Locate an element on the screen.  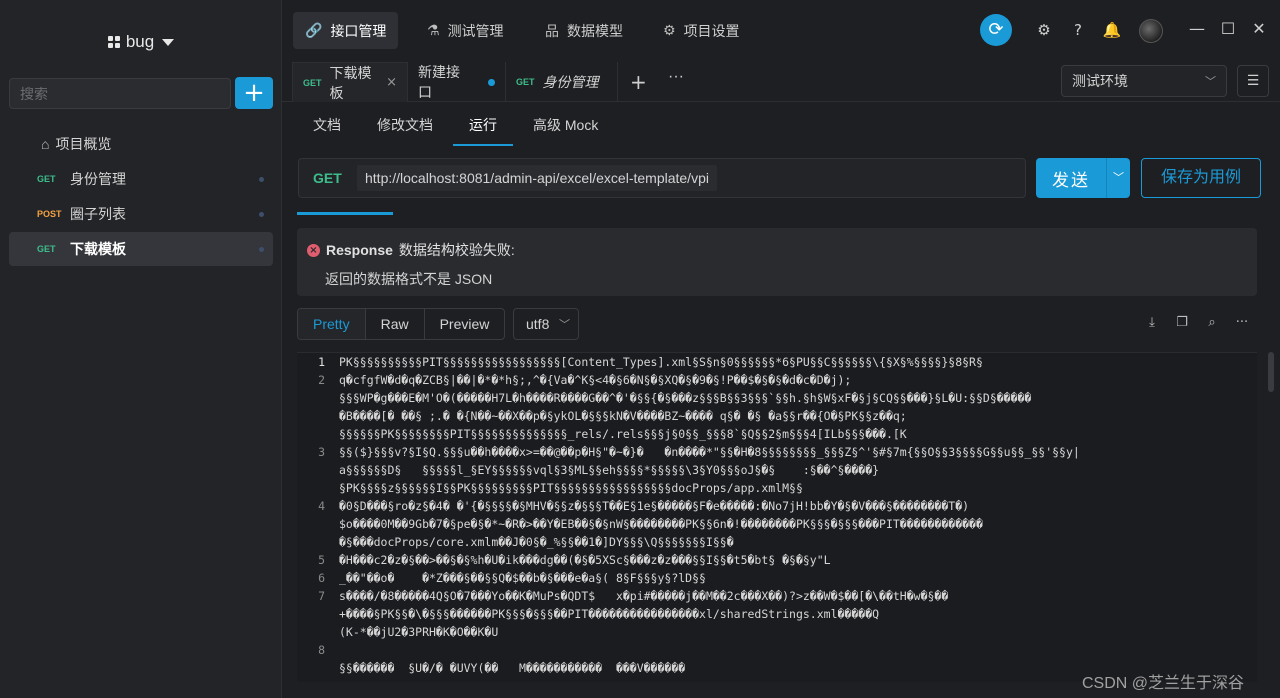
error-prefix: Response is located at coordinates (359, 250).